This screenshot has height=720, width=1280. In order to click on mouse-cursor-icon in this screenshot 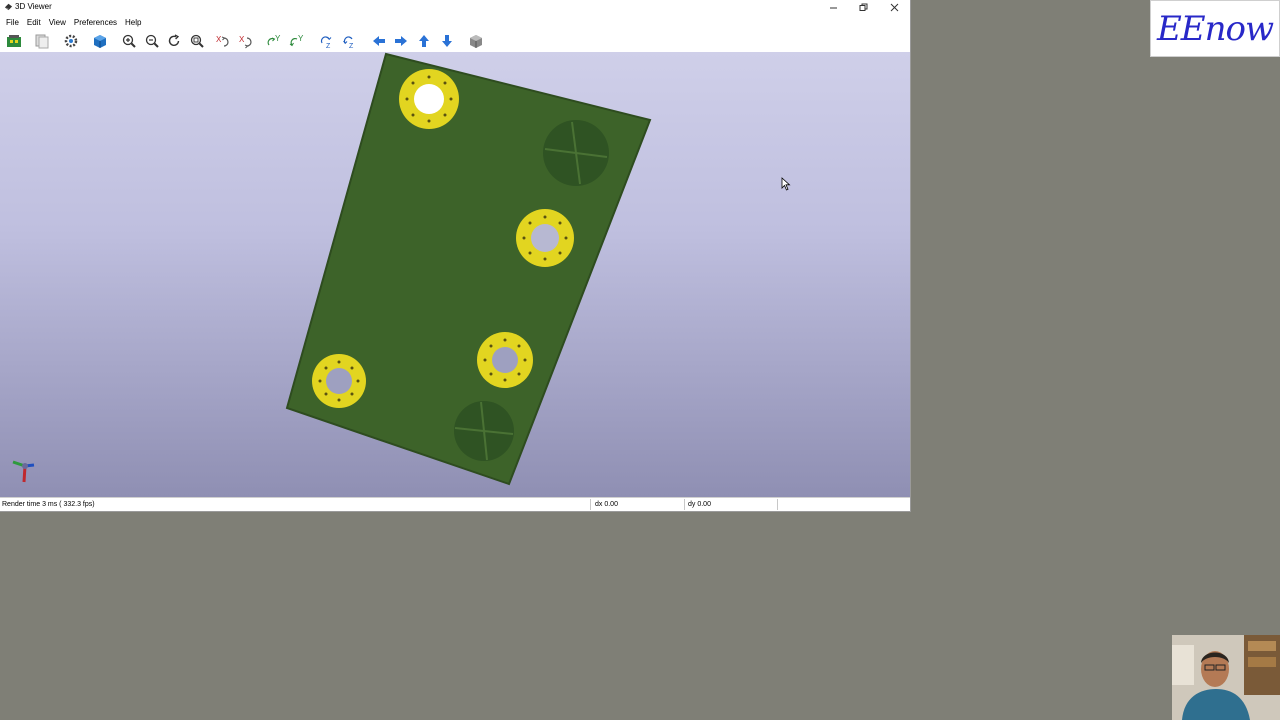, I will do `click(786, 184)`.